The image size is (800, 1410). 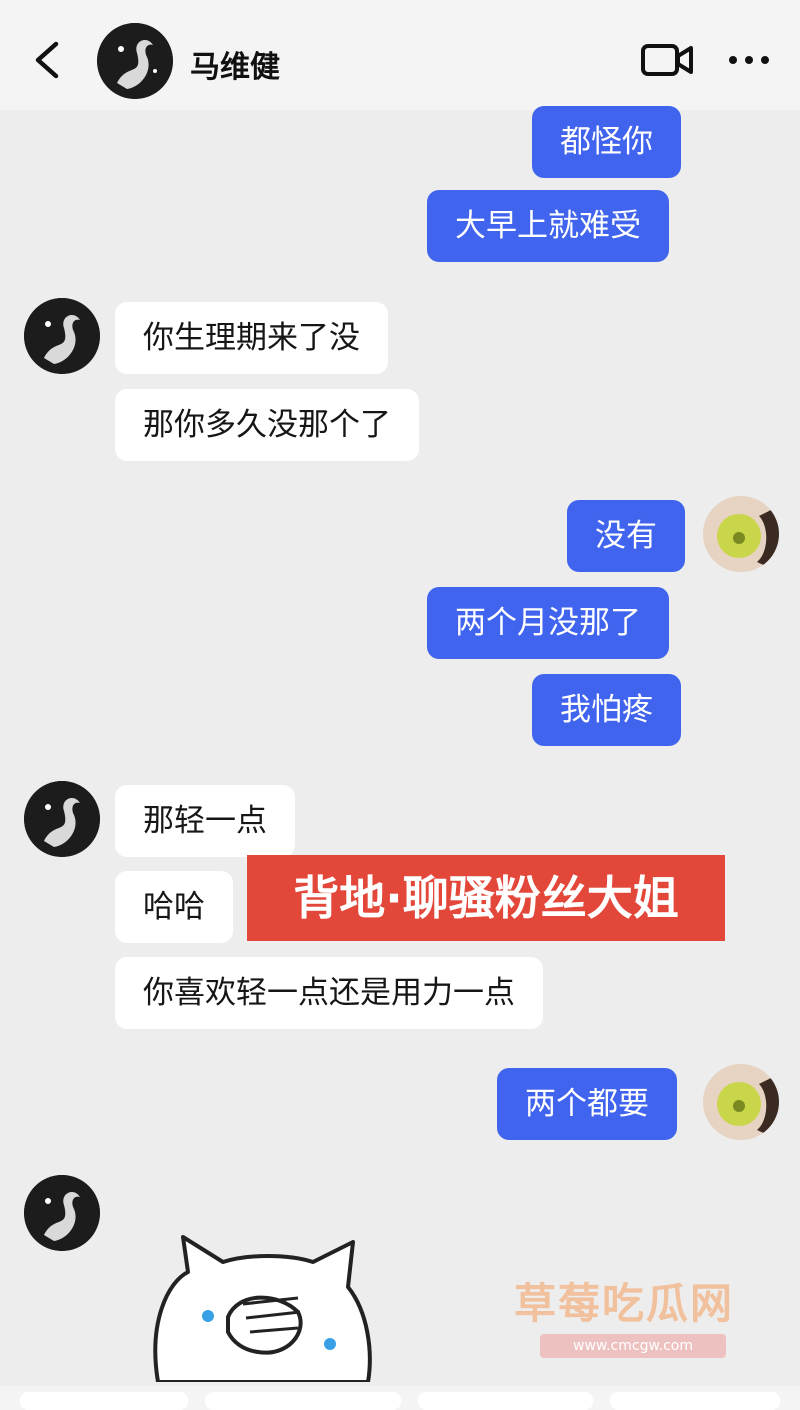 I want to click on back-arrow-icon, so click(x=48, y=60).